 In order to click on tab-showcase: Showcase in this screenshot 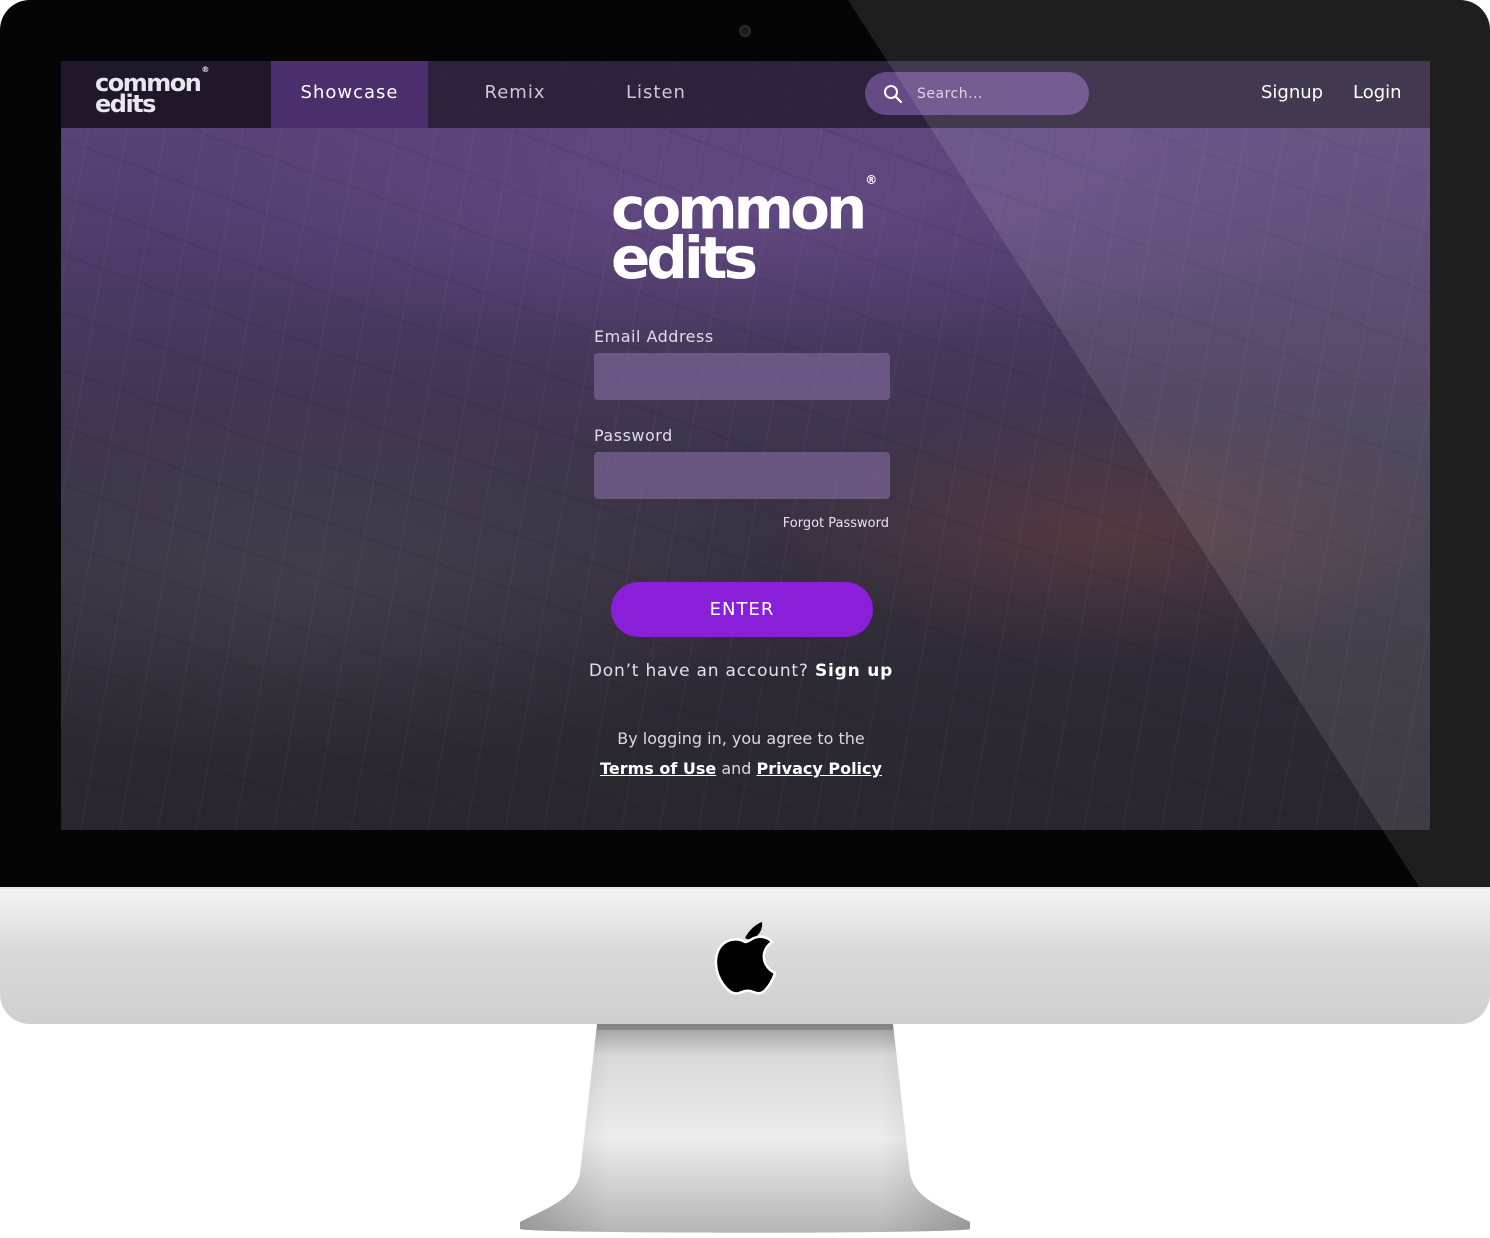, I will do `click(349, 94)`.